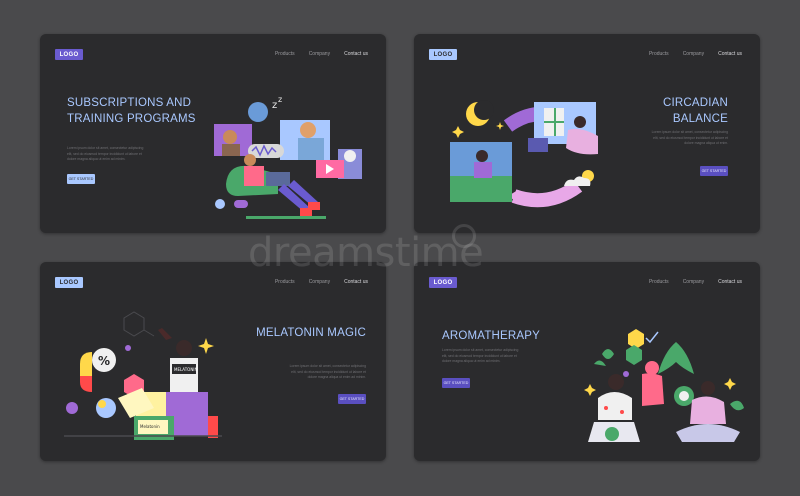  Describe the element at coordinates (366, 253) in the screenshot. I see `watermark: dreamstime` at that location.